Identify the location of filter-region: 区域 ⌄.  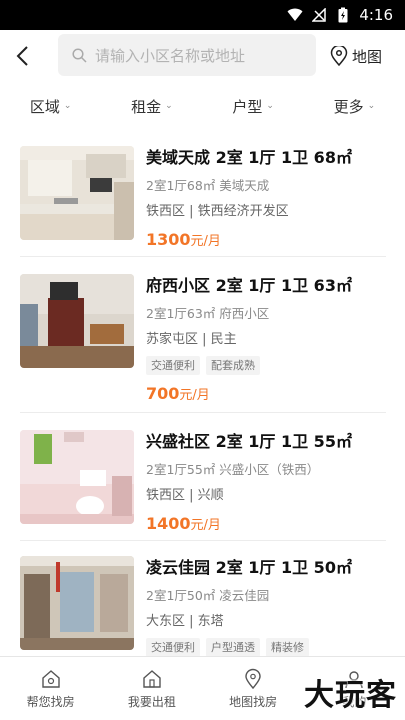
(50, 106).